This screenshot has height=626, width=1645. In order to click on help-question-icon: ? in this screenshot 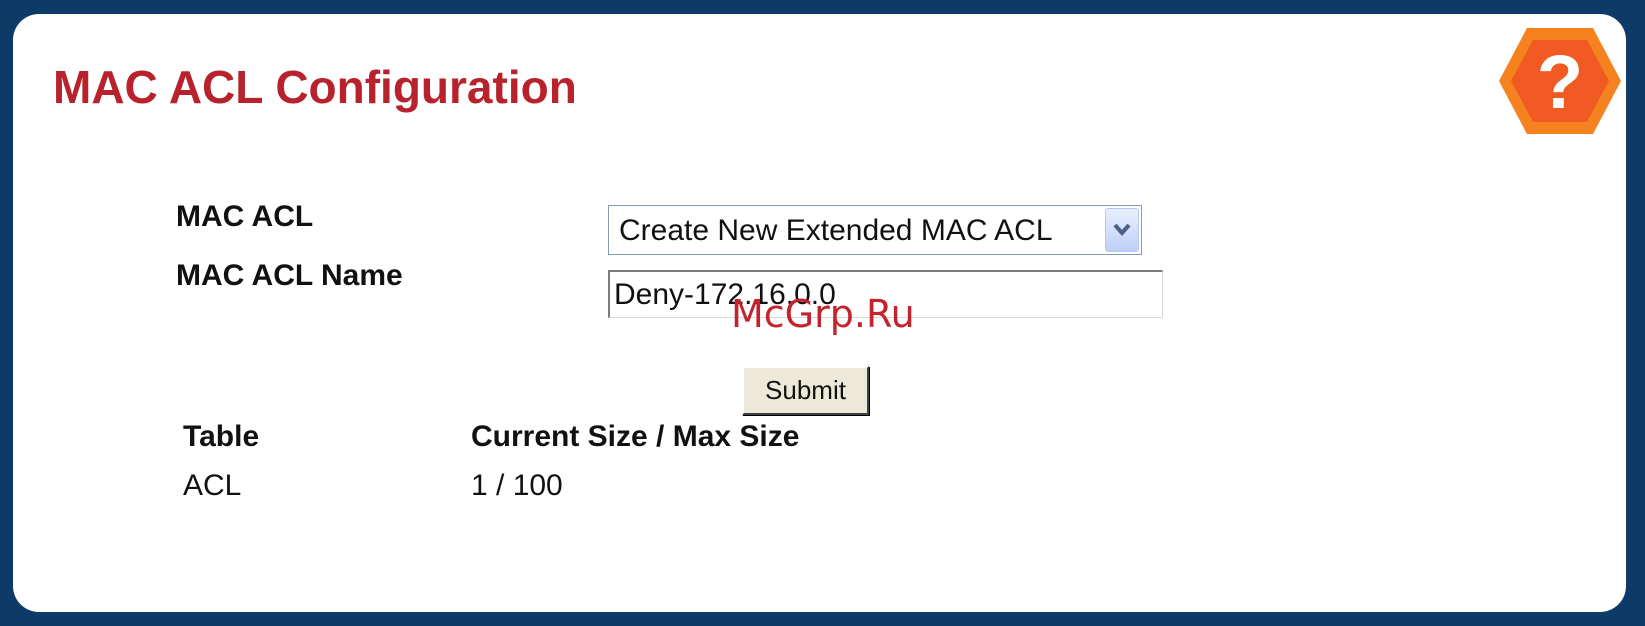, I will do `click(1560, 81)`.